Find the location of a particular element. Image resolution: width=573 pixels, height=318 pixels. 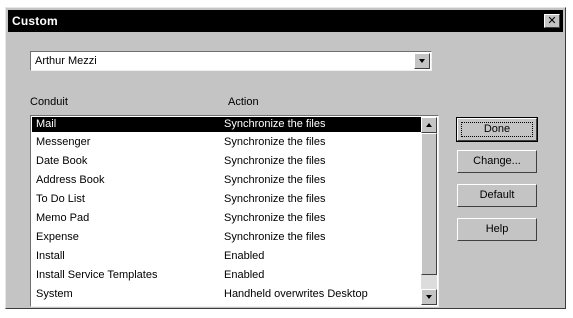

list-row: Address Book Synchronize the files is located at coordinates (227, 180).